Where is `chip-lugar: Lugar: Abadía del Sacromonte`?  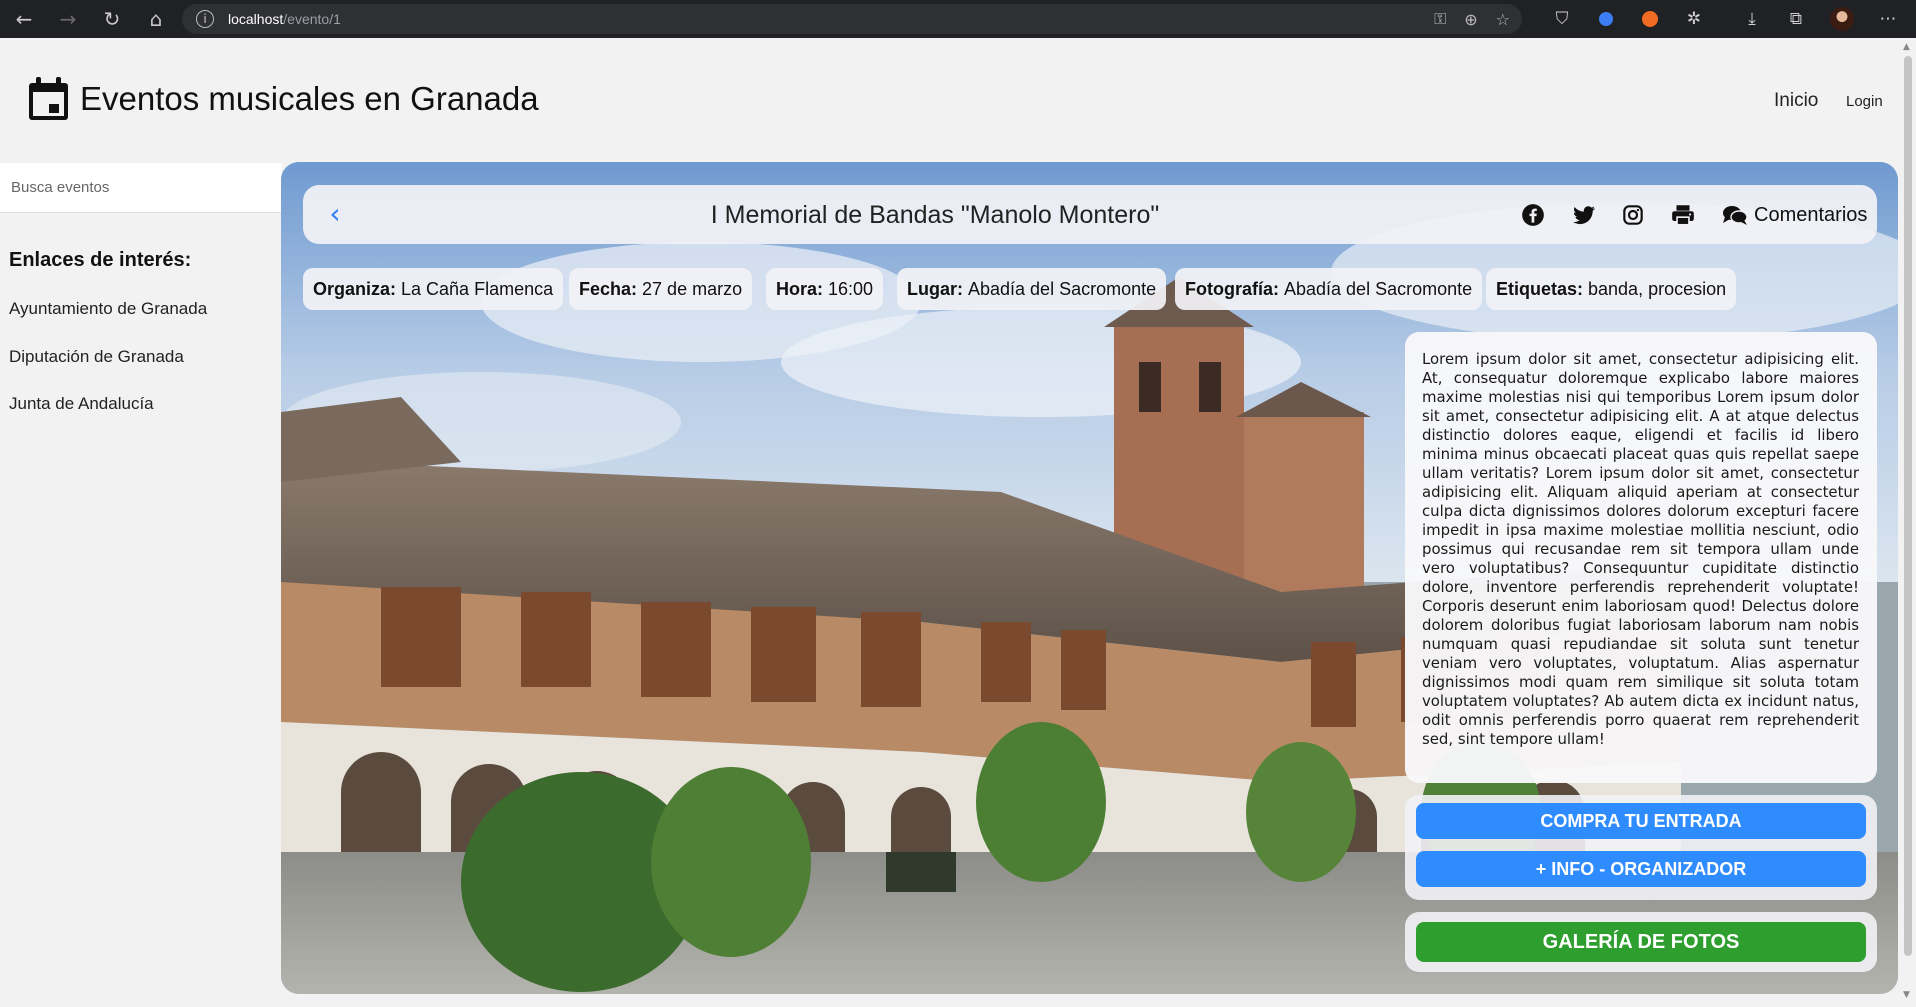 chip-lugar: Lugar: Abadía del Sacromonte is located at coordinates (1032, 289).